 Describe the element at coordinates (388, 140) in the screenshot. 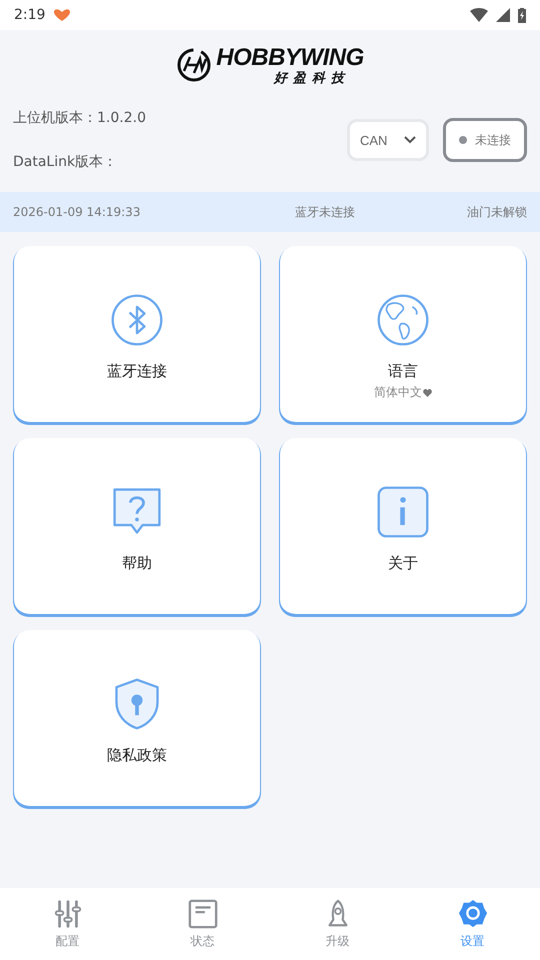

I see `protocol-dropdown: CAN` at that location.